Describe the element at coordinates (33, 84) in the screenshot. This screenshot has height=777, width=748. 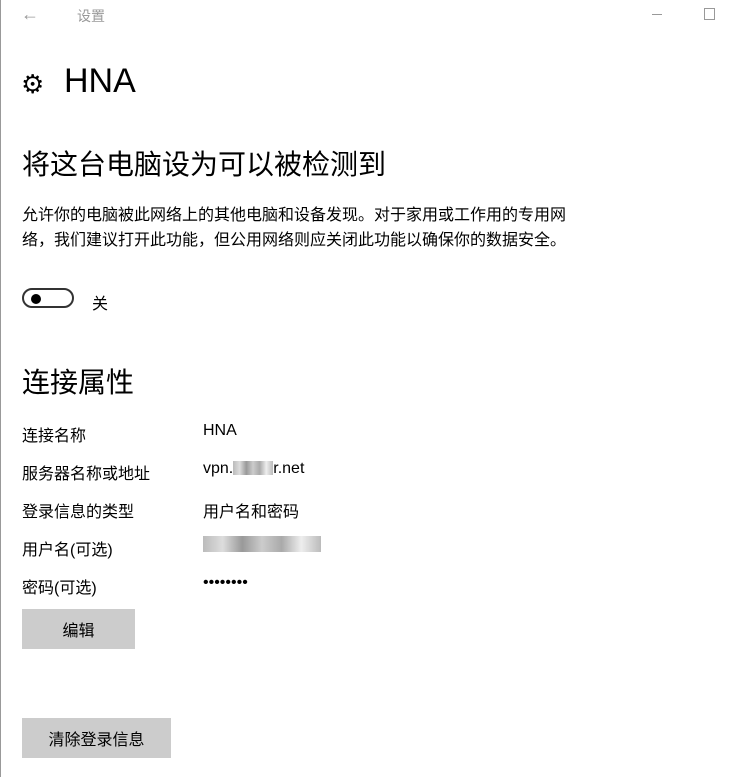
I see `gear-icon: ⚙` at that location.